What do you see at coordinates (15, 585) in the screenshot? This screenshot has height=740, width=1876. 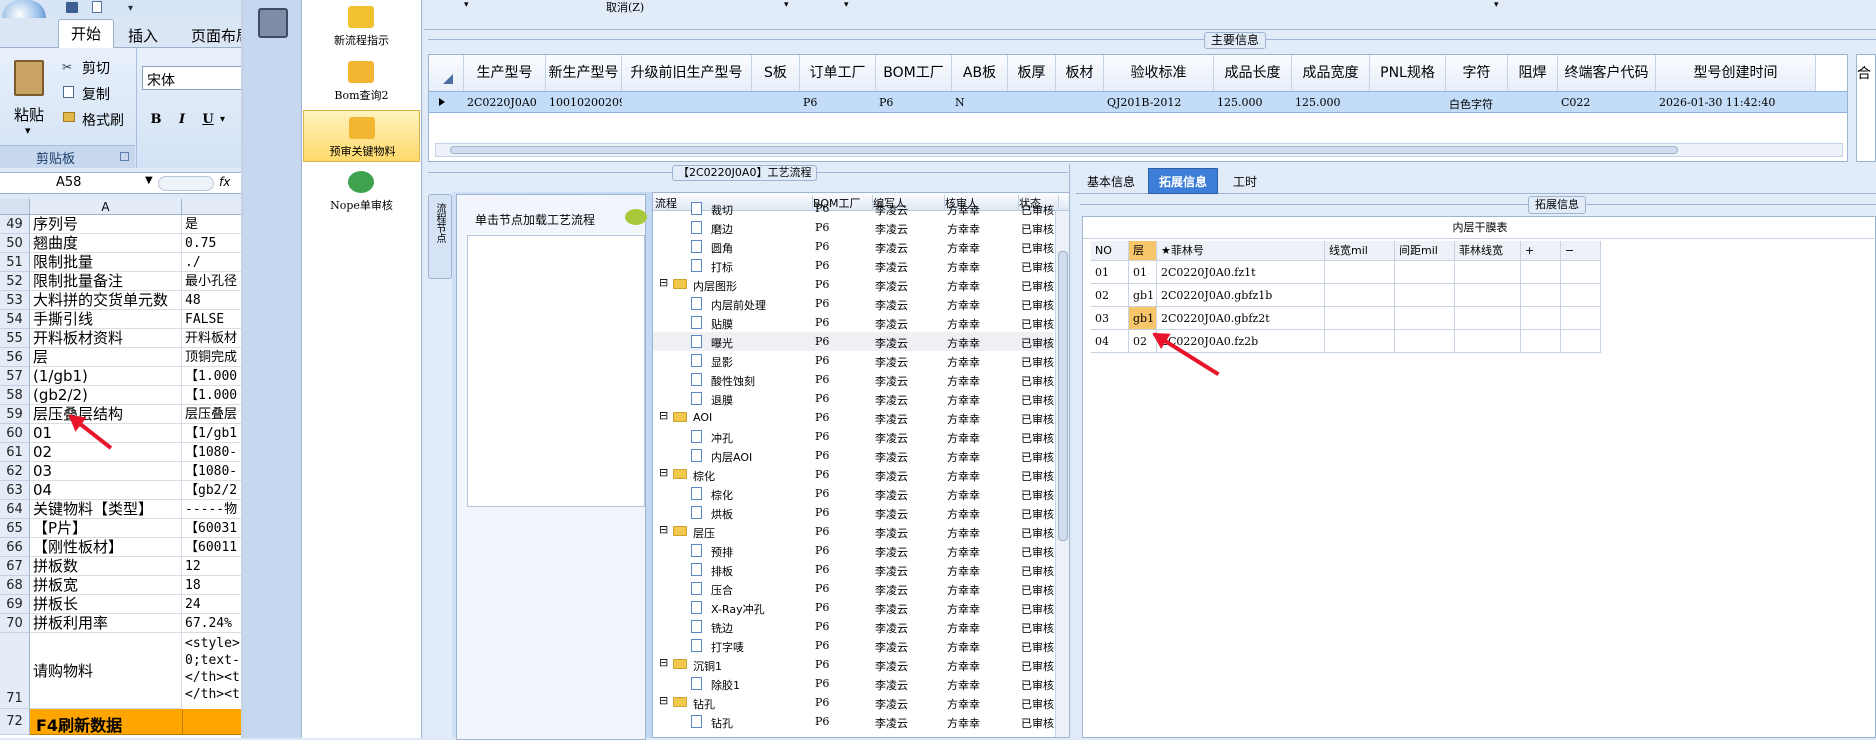 I see `row-header: 68` at bounding box center [15, 585].